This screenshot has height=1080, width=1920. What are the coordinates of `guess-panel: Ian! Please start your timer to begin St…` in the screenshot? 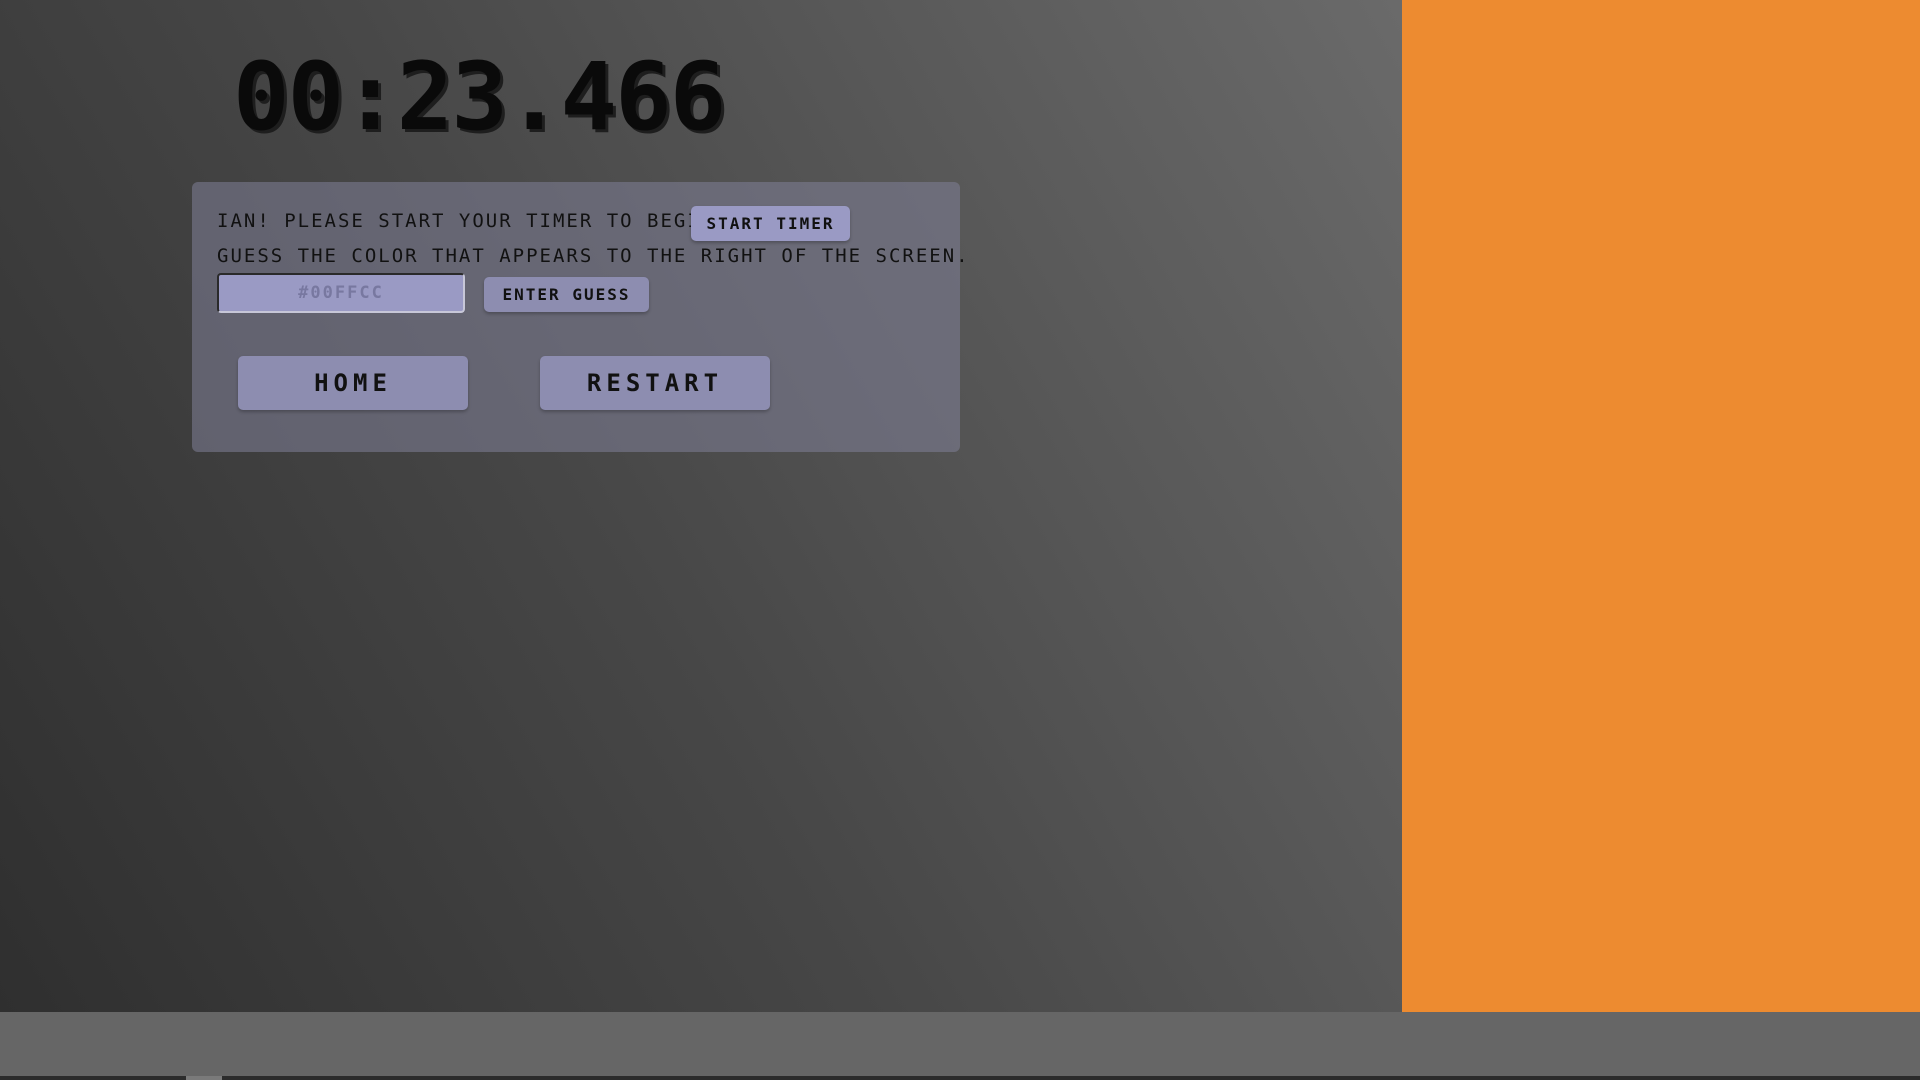 It's located at (580, 317).